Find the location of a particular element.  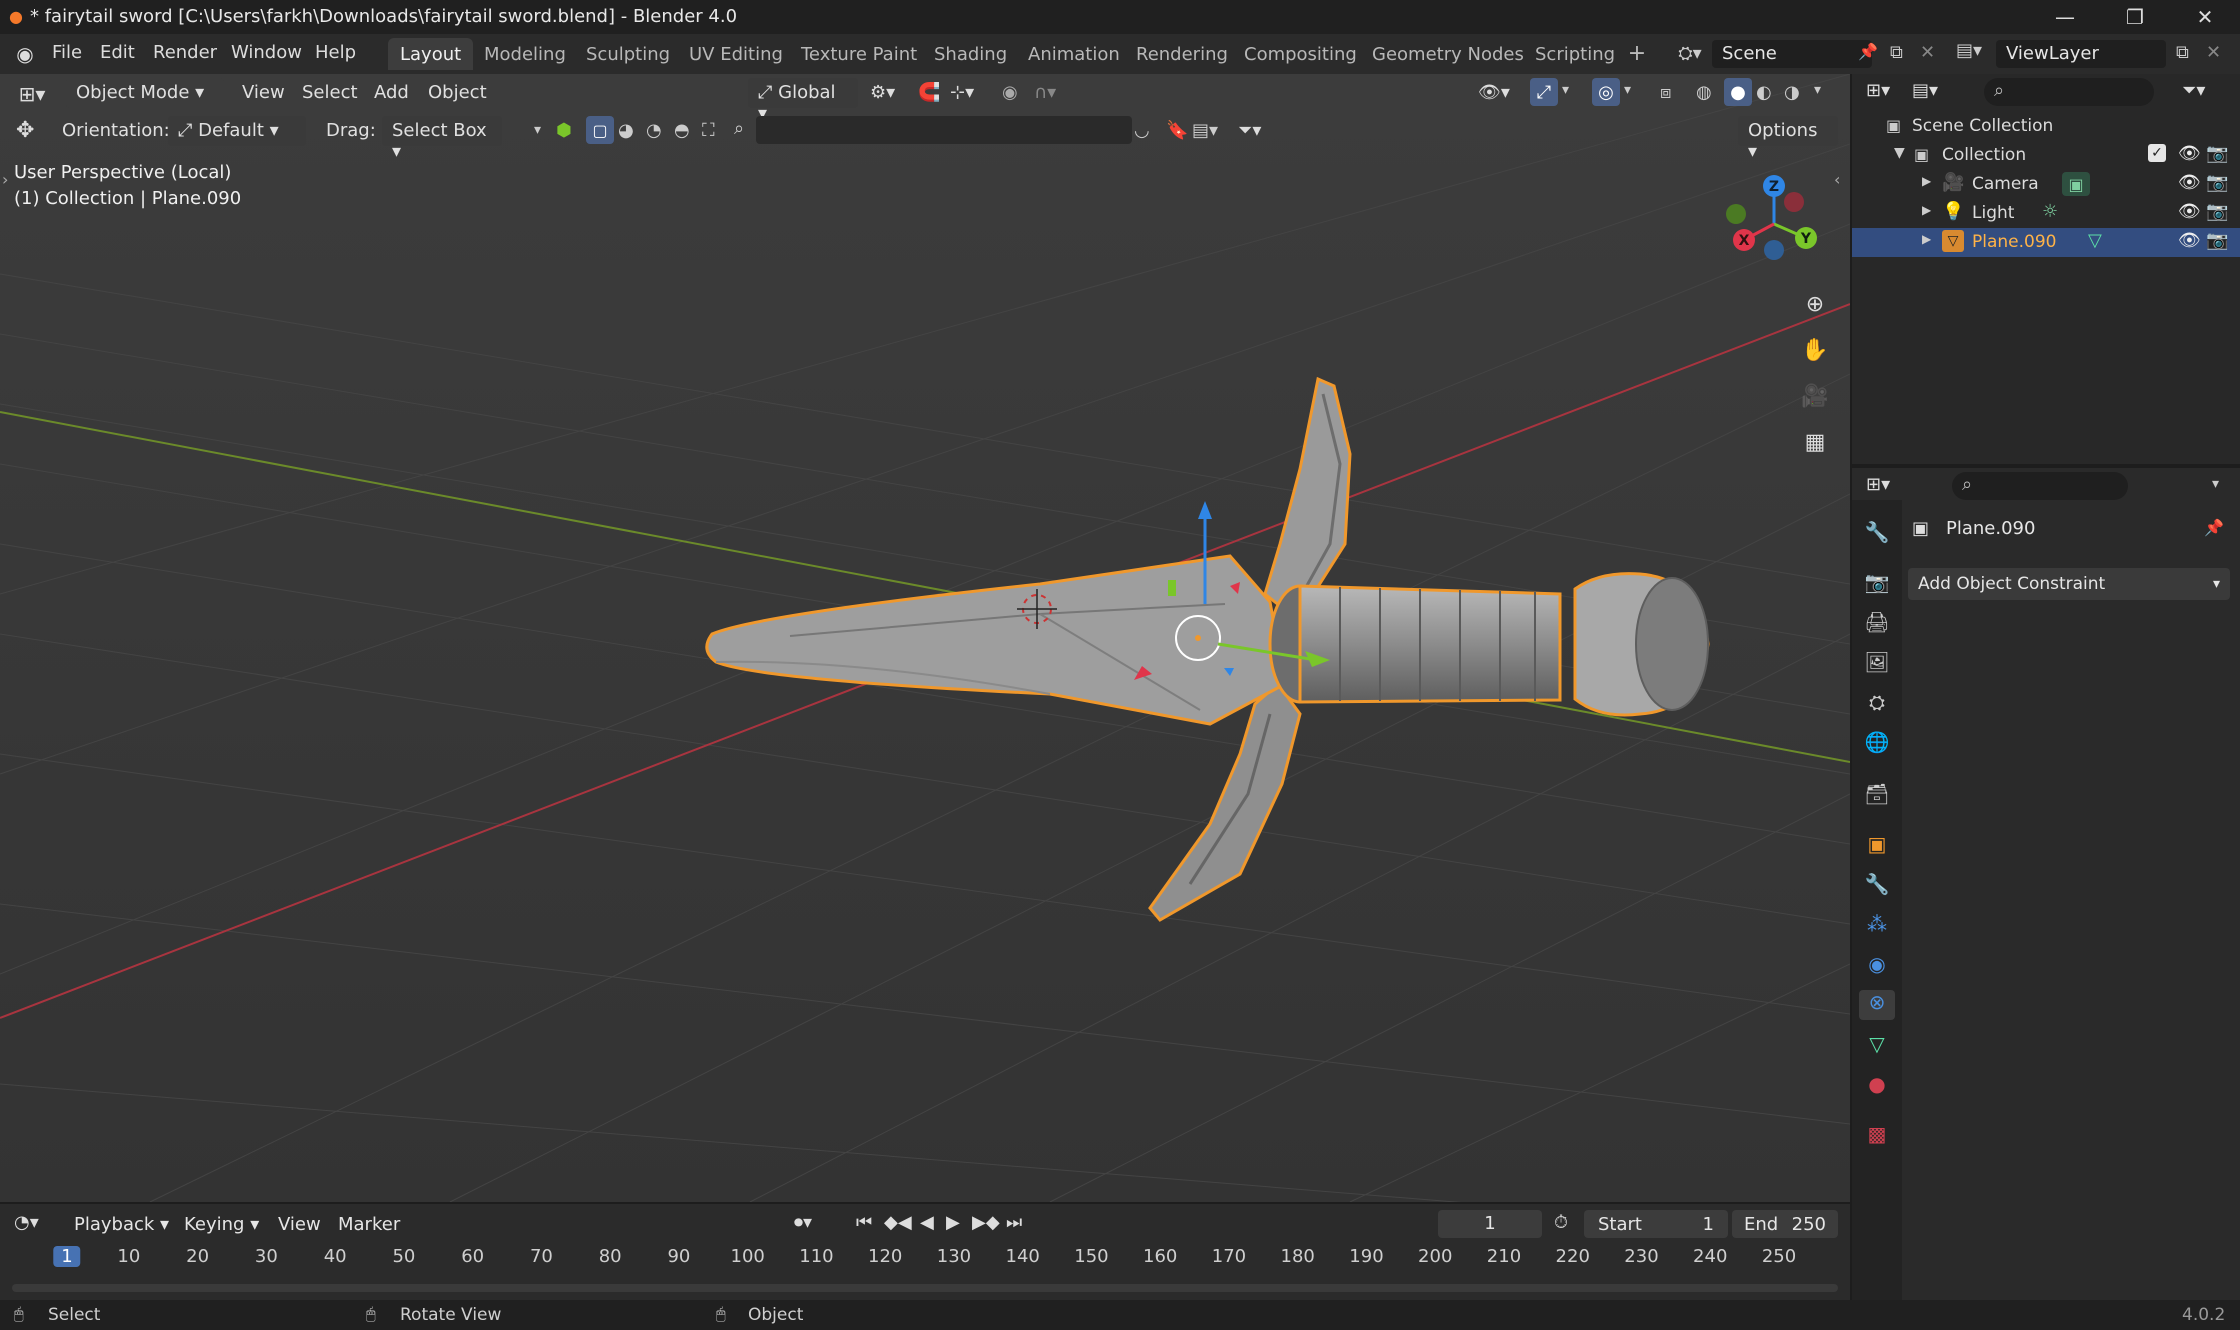

filter-icon: ⏷▾ is located at coordinates (1249, 130).